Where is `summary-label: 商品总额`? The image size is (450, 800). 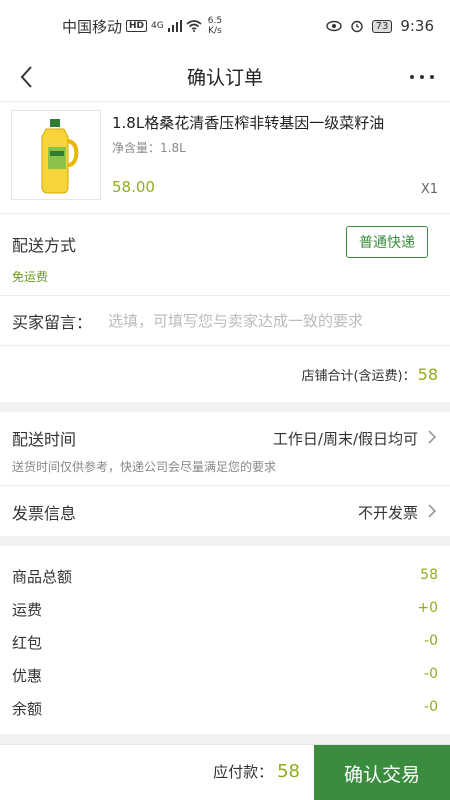 summary-label: 商品总额 is located at coordinates (42, 577).